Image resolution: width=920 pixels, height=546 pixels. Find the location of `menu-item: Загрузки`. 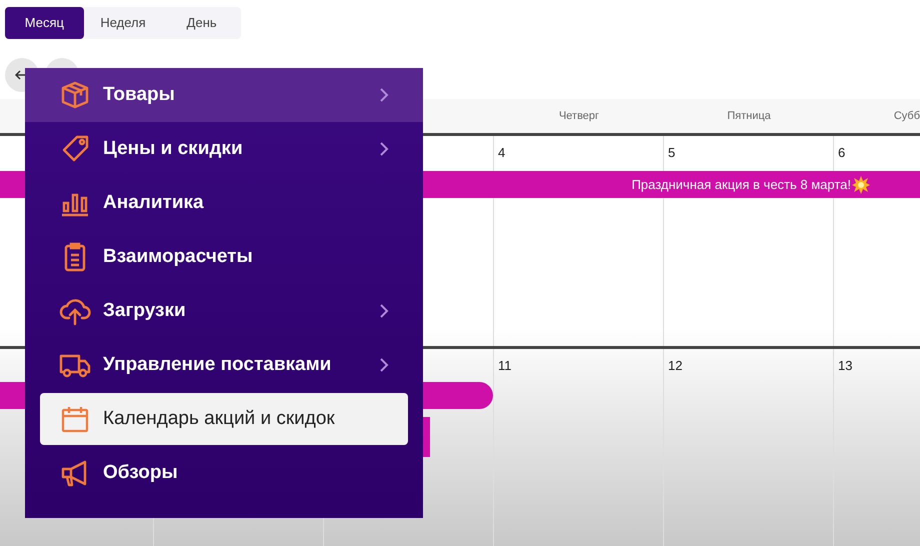

menu-item: Загрузки is located at coordinates (224, 311).